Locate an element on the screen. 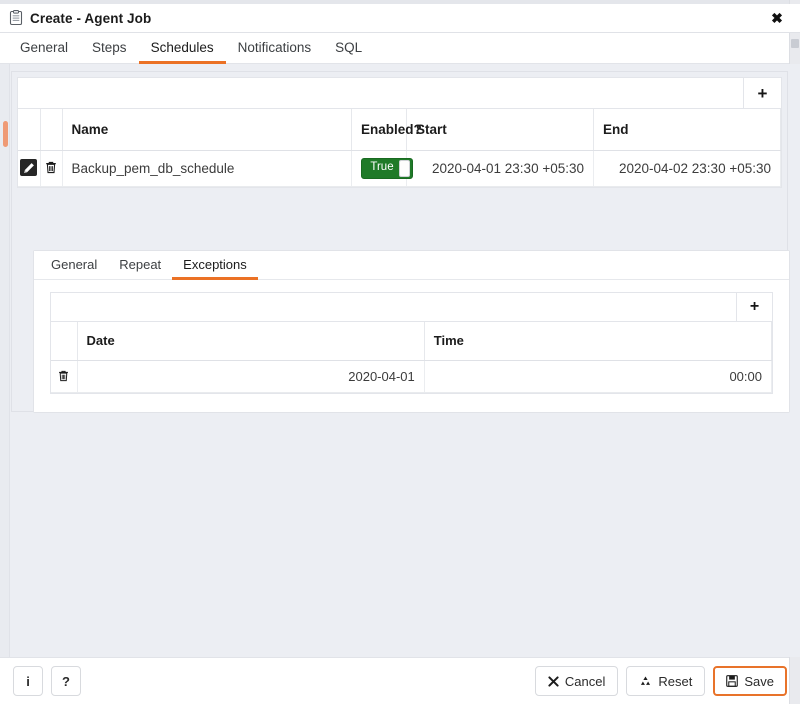 This screenshot has height=704, width=800. cell-schedule-enabled: True is located at coordinates (382, 168).